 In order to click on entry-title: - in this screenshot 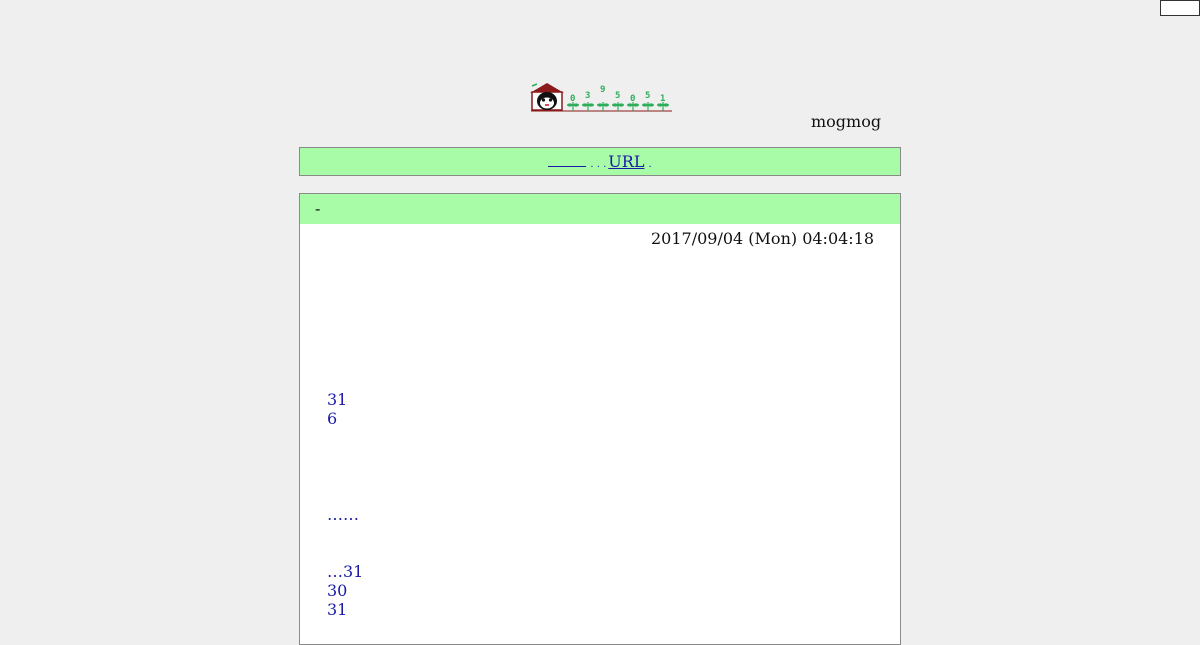, I will do `click(600, 209)`.